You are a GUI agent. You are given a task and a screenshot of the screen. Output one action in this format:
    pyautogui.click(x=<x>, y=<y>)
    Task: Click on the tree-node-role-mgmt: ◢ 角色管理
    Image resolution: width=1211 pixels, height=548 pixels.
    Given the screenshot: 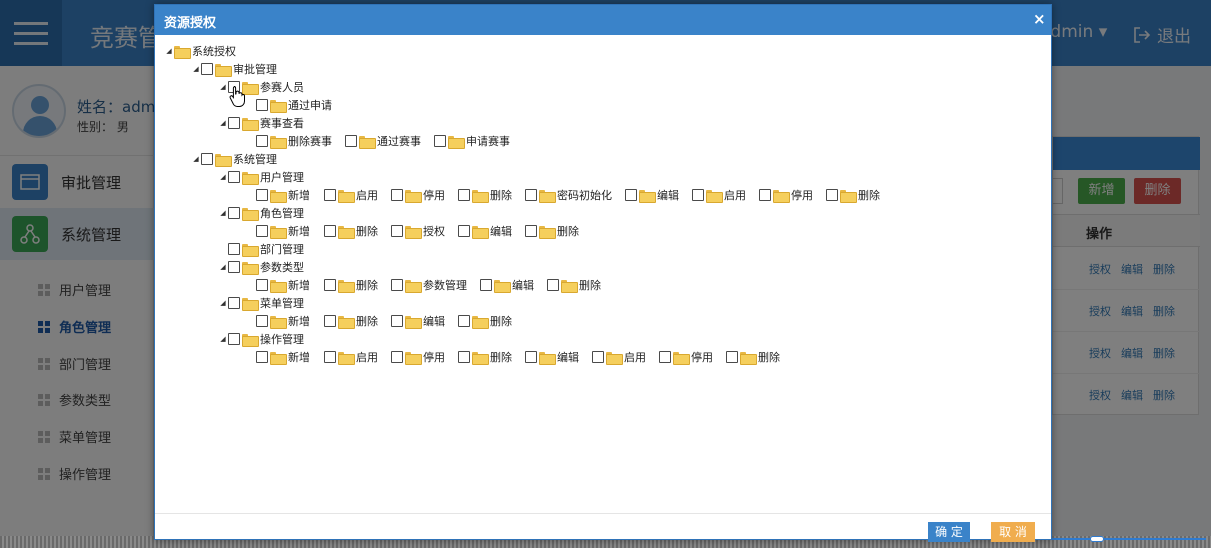 What is the action you would take?
    pyautogui.click(x=261, y=213)
    